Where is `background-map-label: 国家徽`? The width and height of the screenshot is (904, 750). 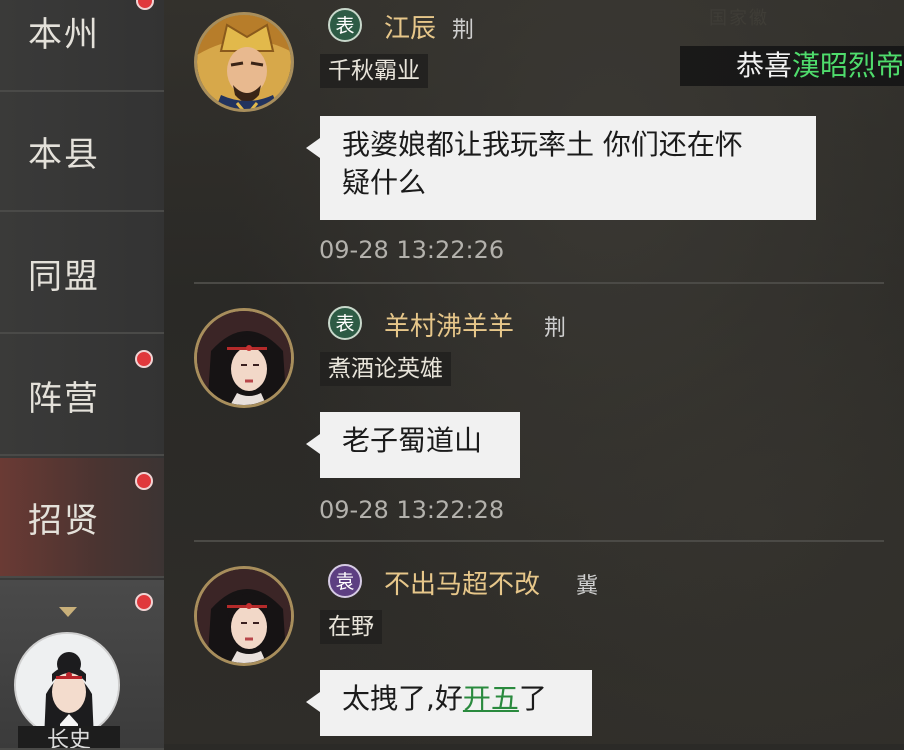
background-map-label: 国家徽 is located at coordinates (739, 18).